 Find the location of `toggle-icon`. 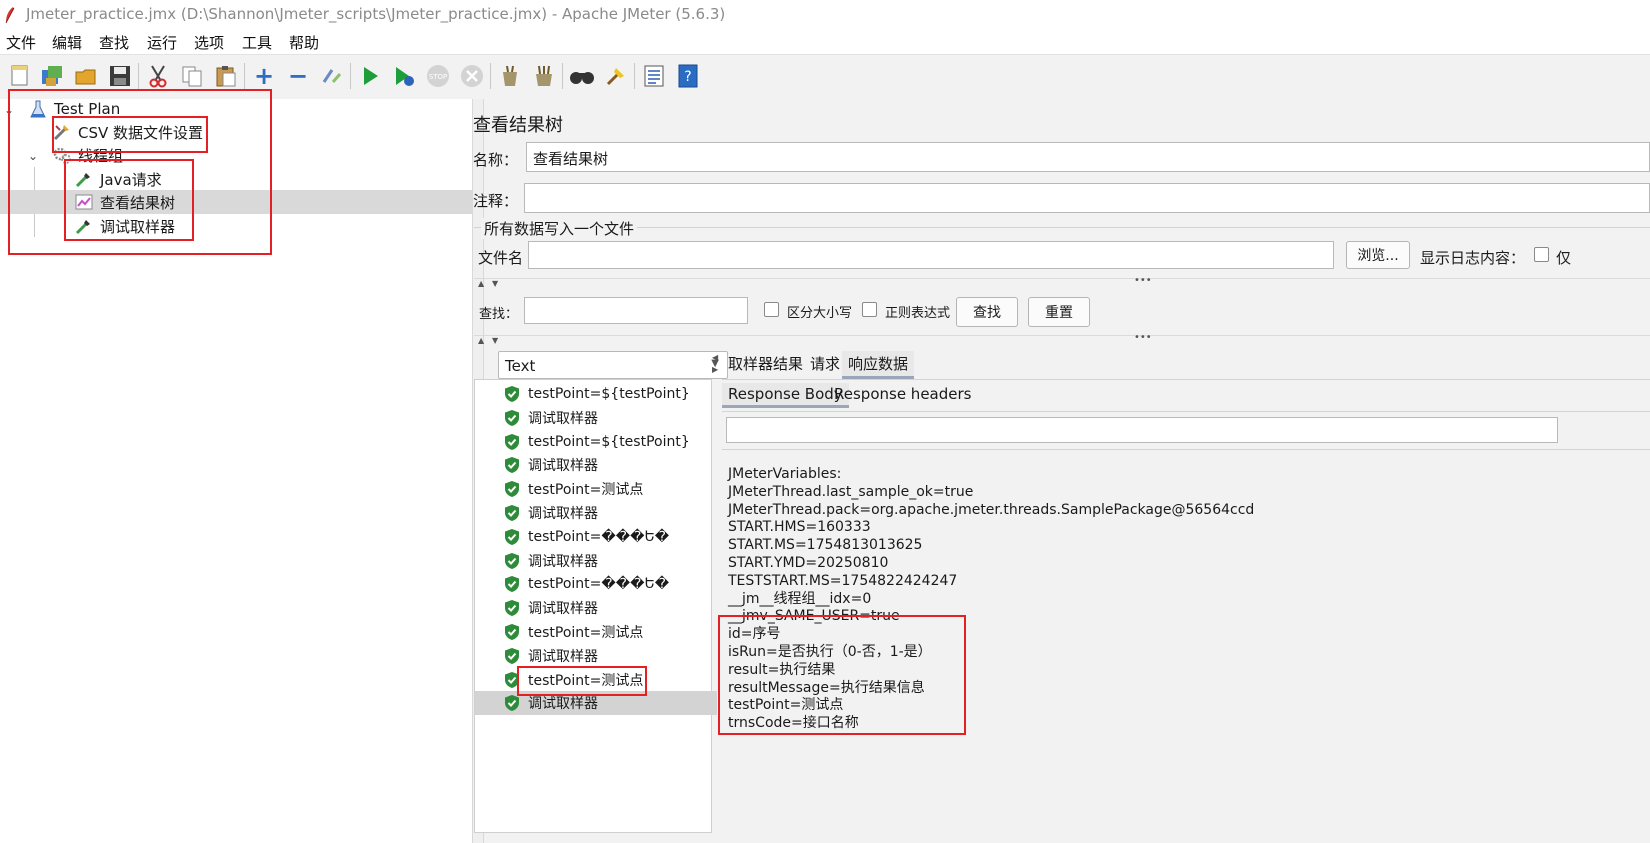

toggle-icon is located at coordinates (332, 76).